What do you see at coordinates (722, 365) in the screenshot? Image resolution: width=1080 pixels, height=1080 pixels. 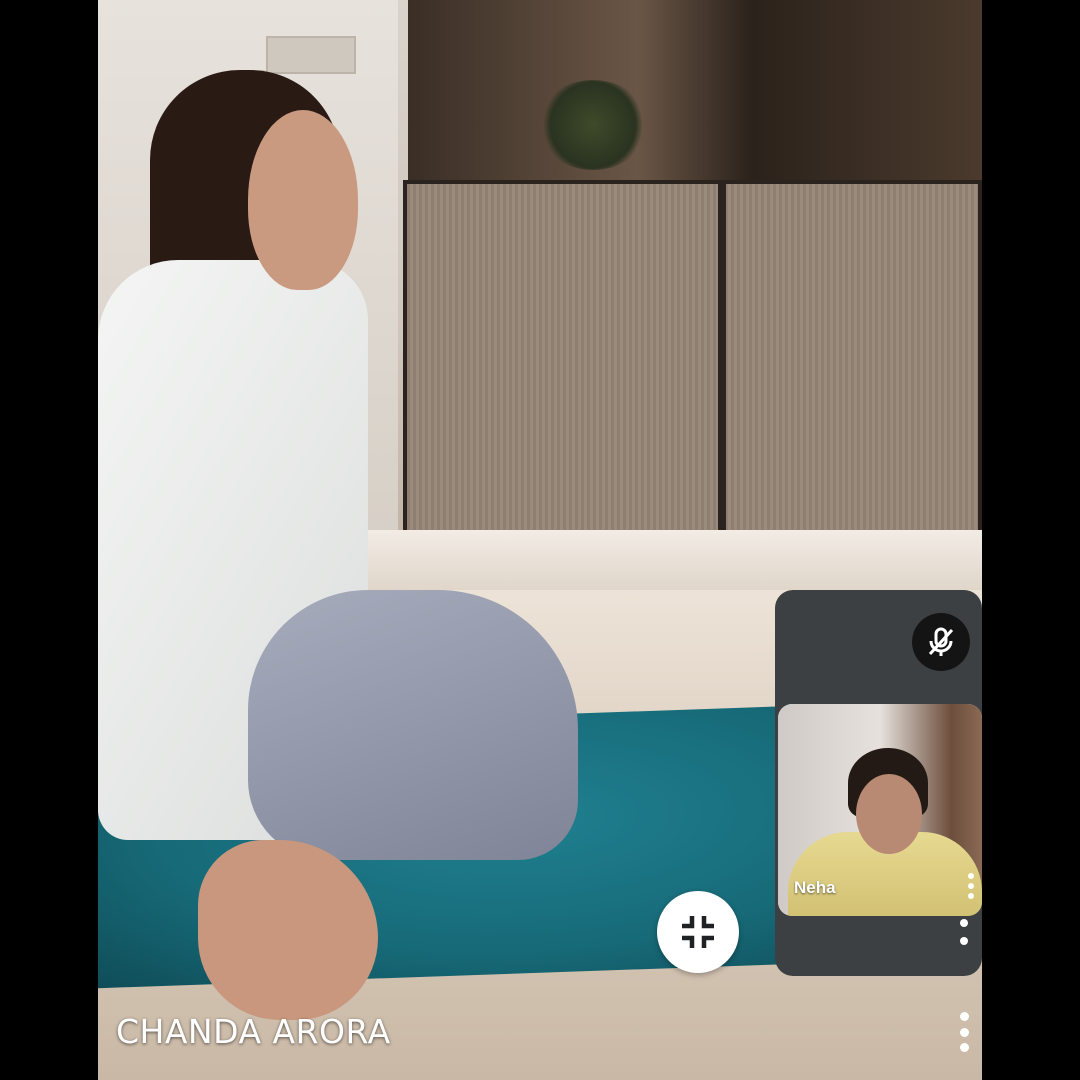 I see `cabinet-divider` at bounding box center [722, 365].